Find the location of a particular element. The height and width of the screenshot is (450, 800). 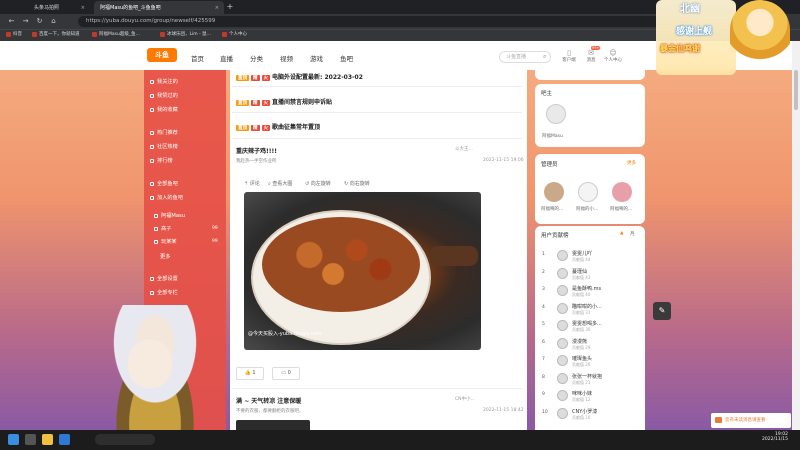

search-icon is located at coordinates (30, 439).